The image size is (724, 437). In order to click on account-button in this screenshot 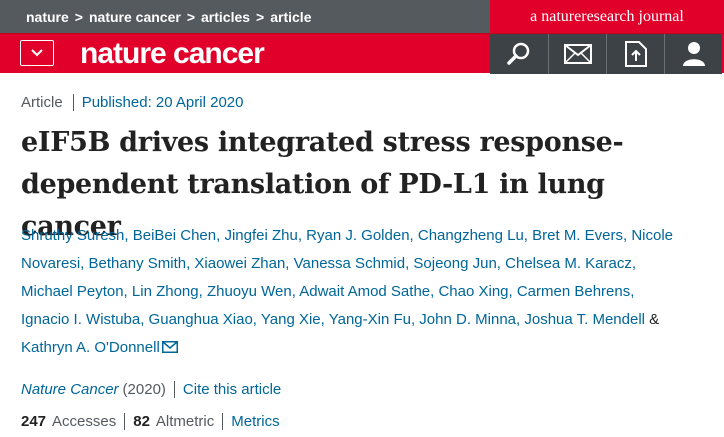, I will do `click(693, 54)`.